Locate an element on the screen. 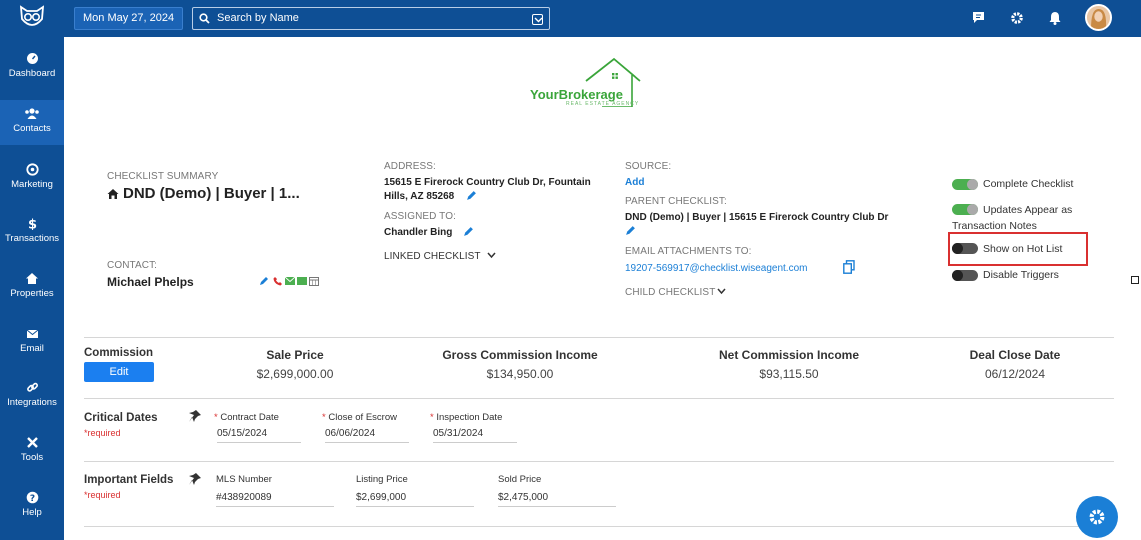  search-icon is located at coordinates (204, 18).